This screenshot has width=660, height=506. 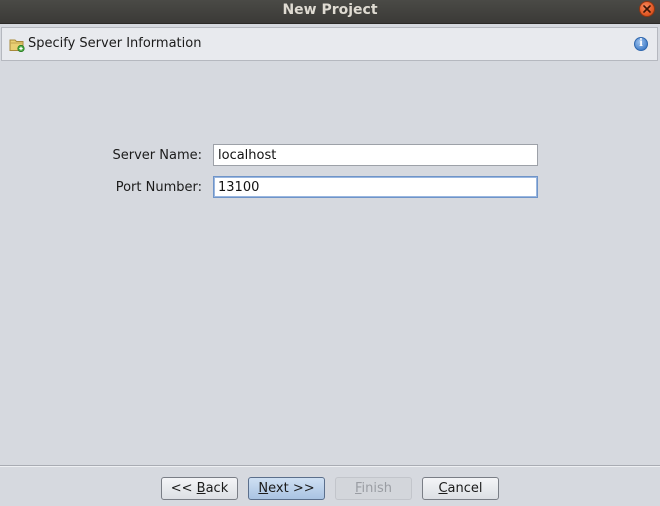 What do you see at coordinates (115, 43) in the screenshot?
I see `header-title: Specify Server Information` at bounding box center [115, 43].